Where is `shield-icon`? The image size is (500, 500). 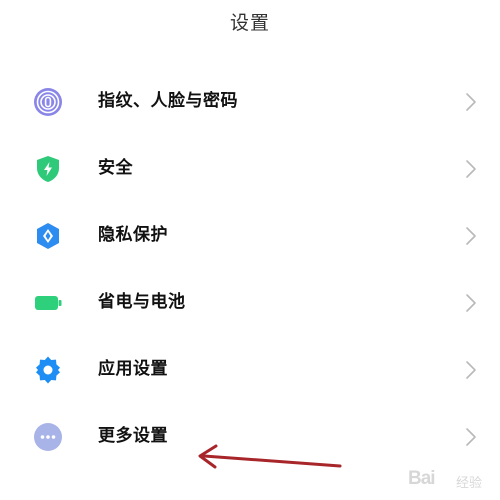
shield-icon is located at coordinates (48, 169).